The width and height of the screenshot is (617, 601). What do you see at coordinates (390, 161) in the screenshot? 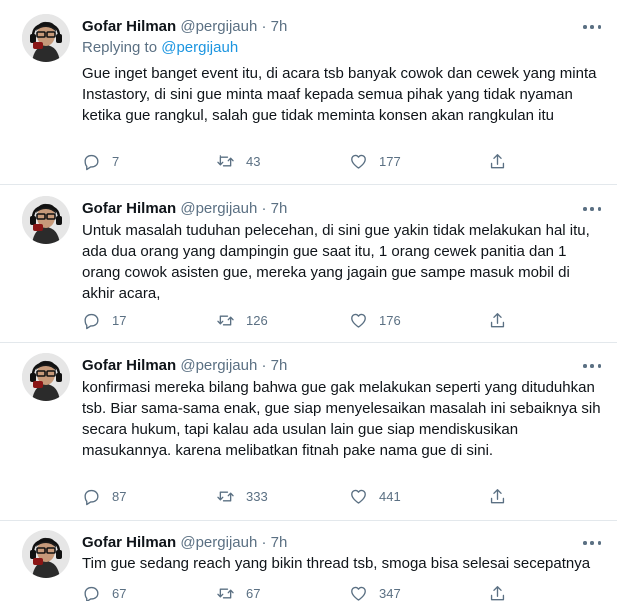
I see `like-count: 177` at bounding box center [390, 161].